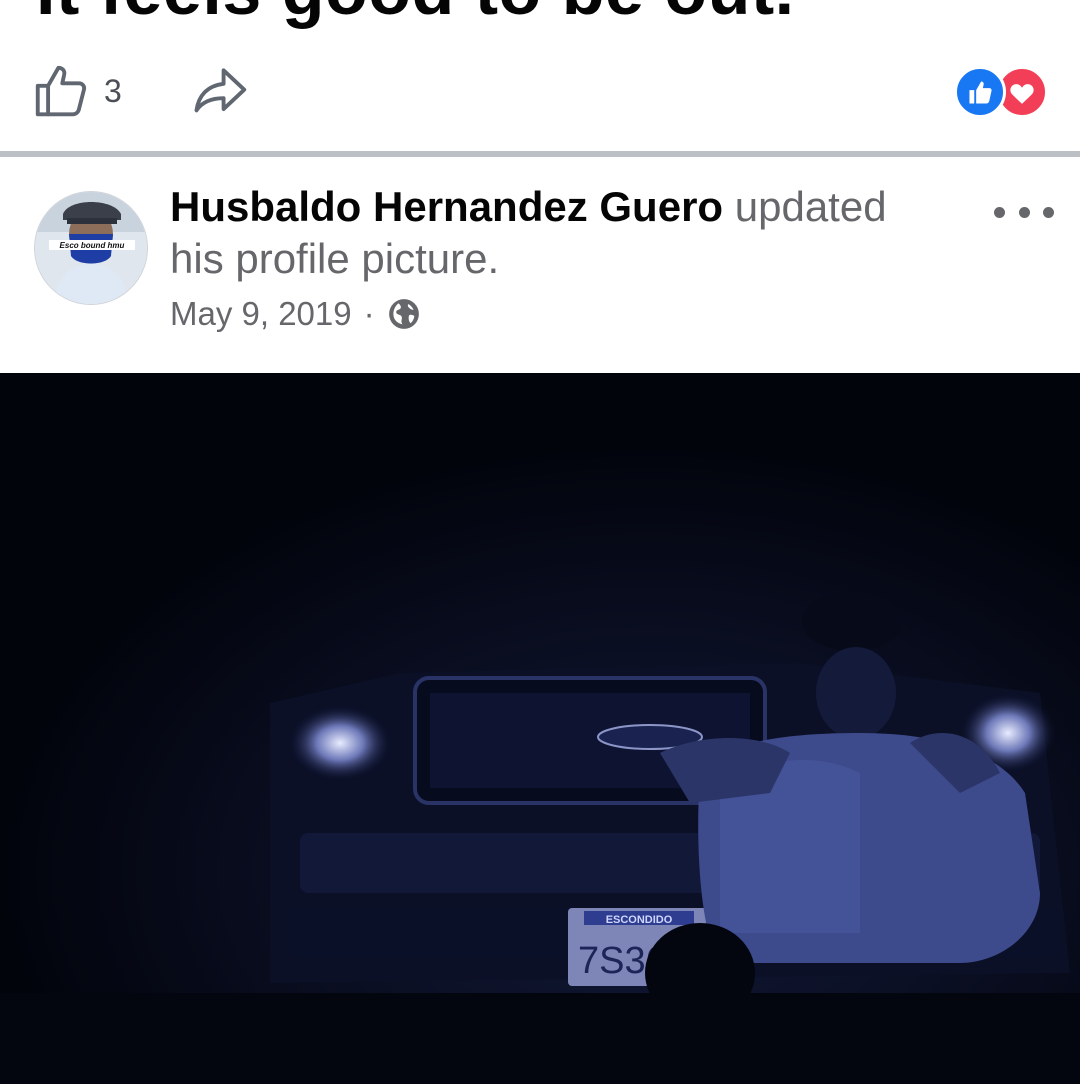 This screenshot has height=1084, width=1080. I want to click on share-button, so click(223, 91).